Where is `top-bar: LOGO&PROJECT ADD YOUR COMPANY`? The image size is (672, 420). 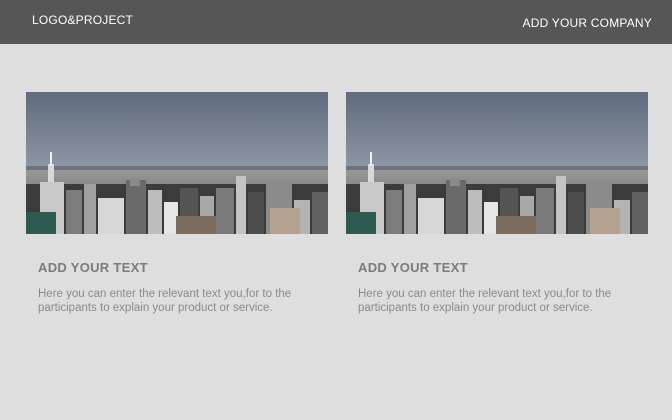
top-bar: LOGO&PROJECT ADD YOUR COMPANY is located at coordinates (336, 22).